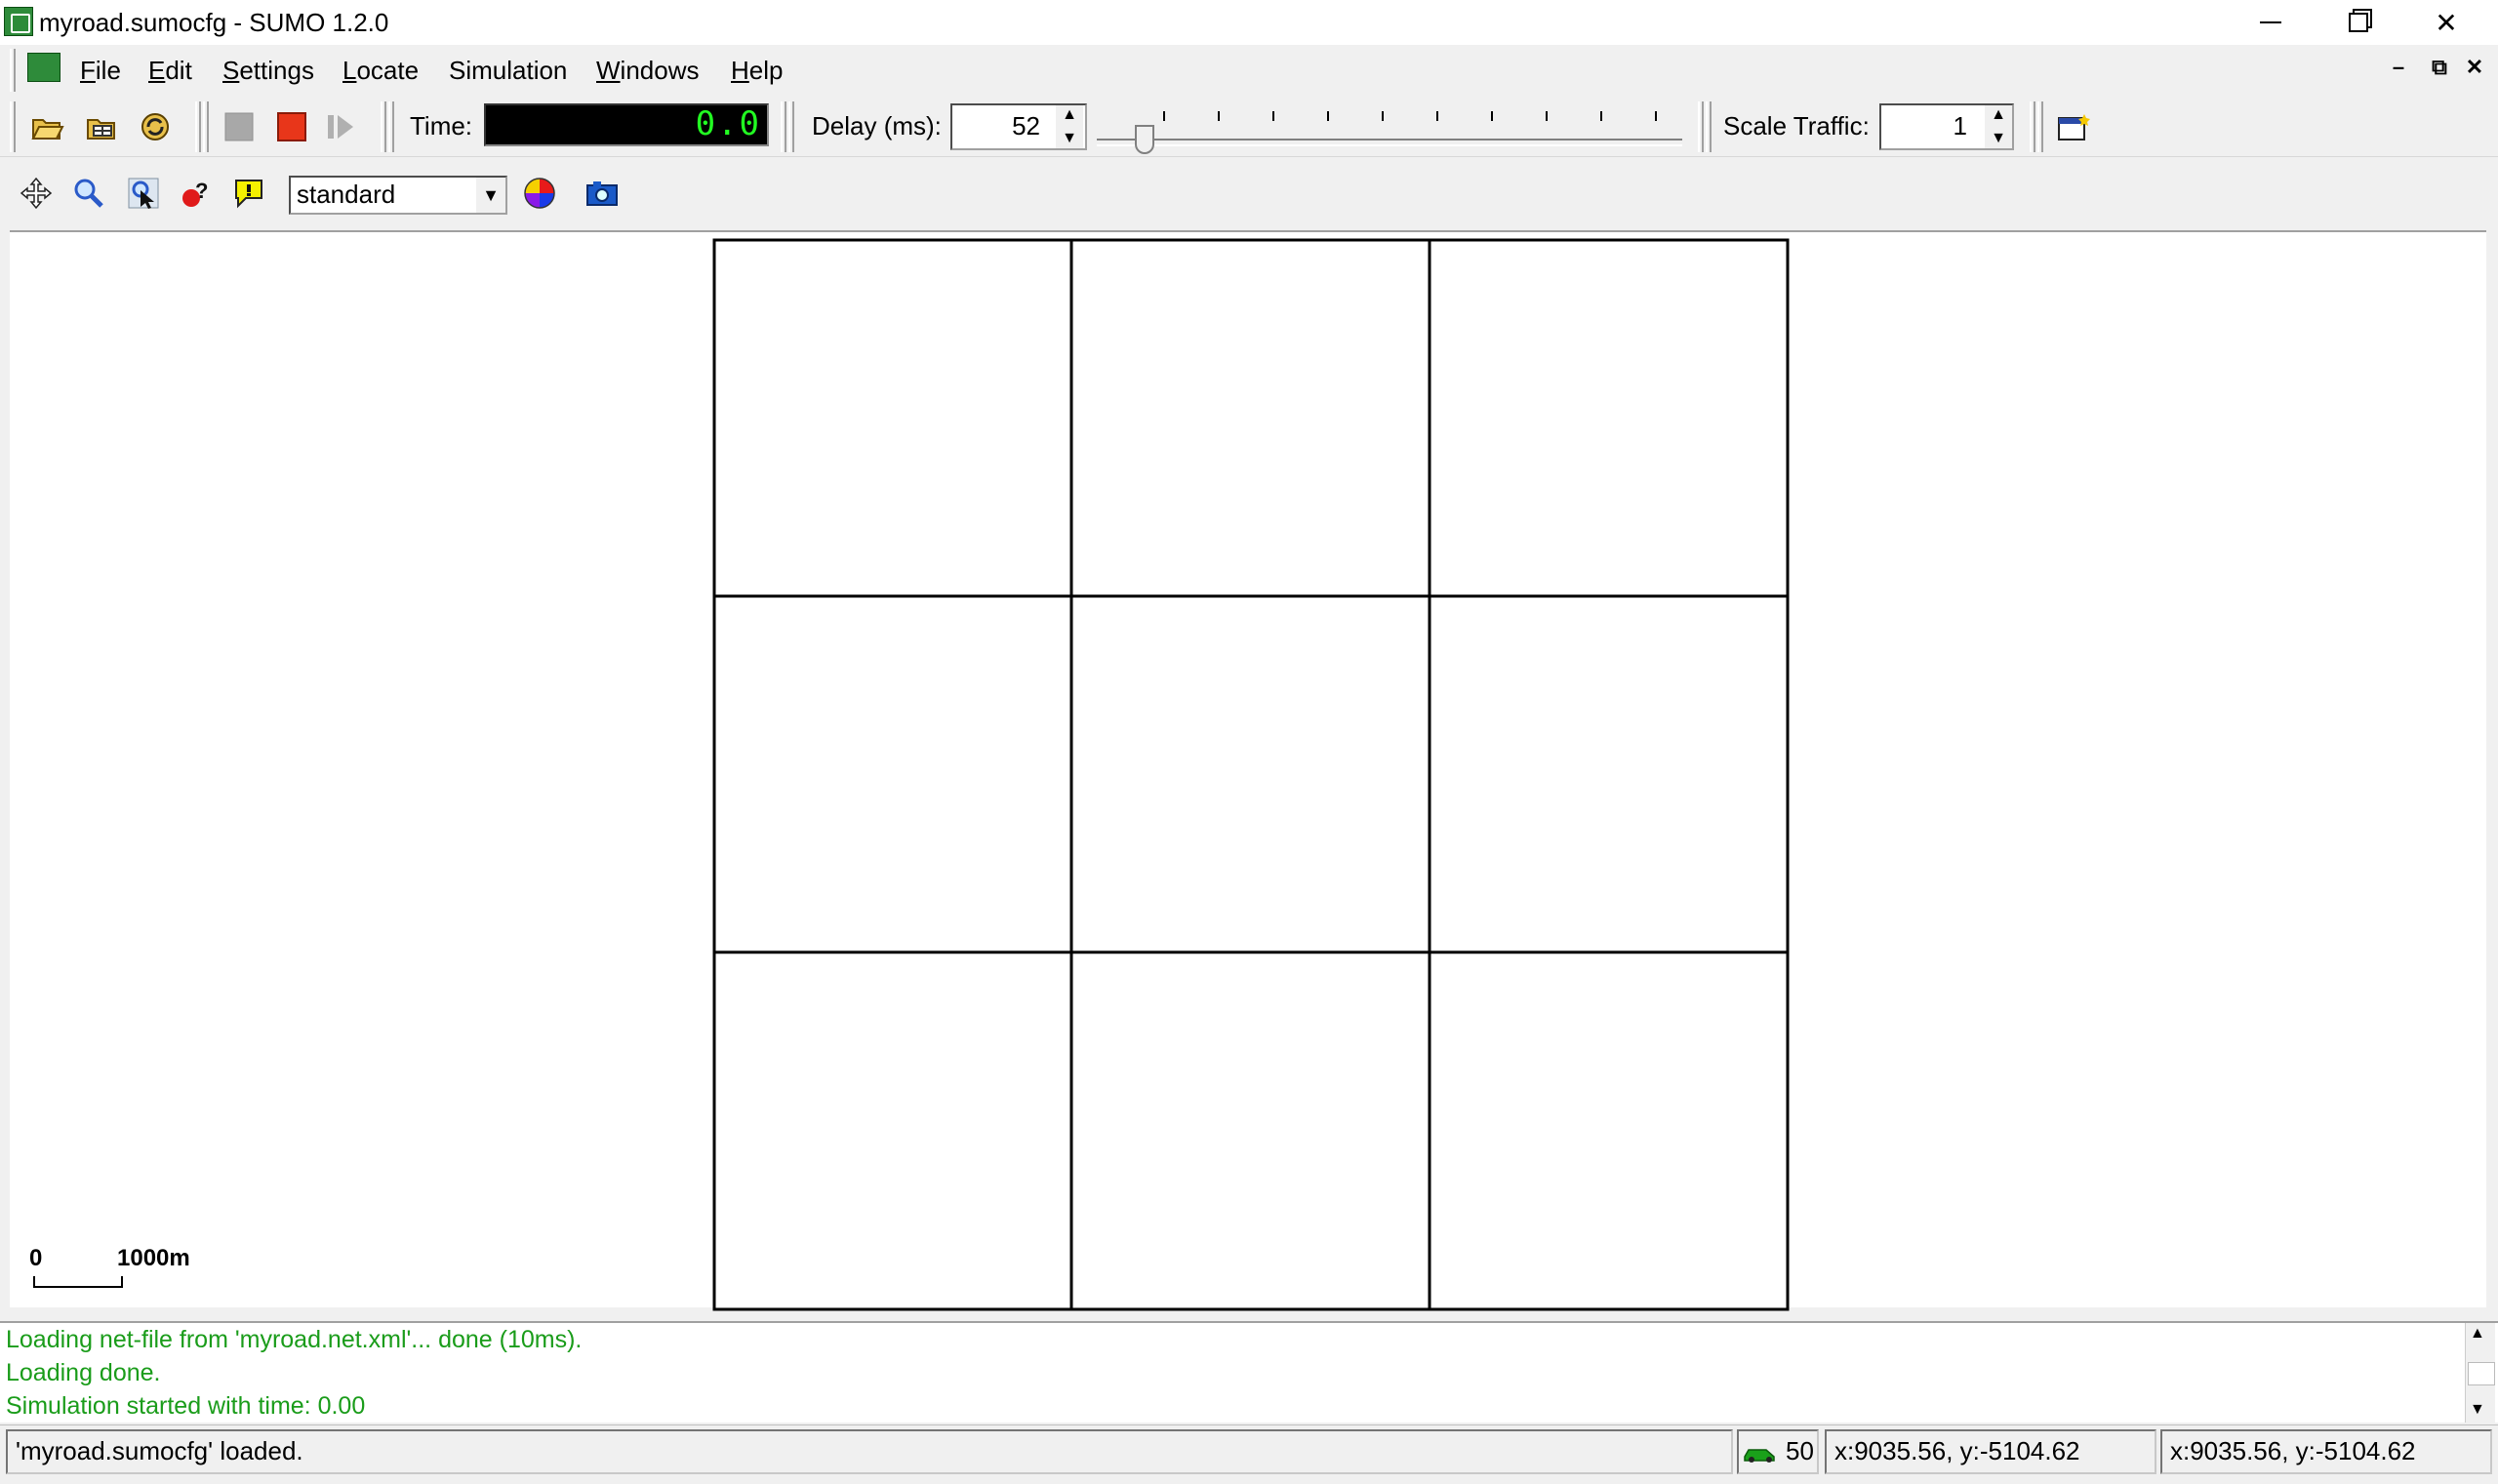 This screenshot has width=2498, height=1484. What do you see at coordinates (2474, 67) in the screenshot?
I see `mdi-close-button: ✕` at bounding box center [2474, 67].